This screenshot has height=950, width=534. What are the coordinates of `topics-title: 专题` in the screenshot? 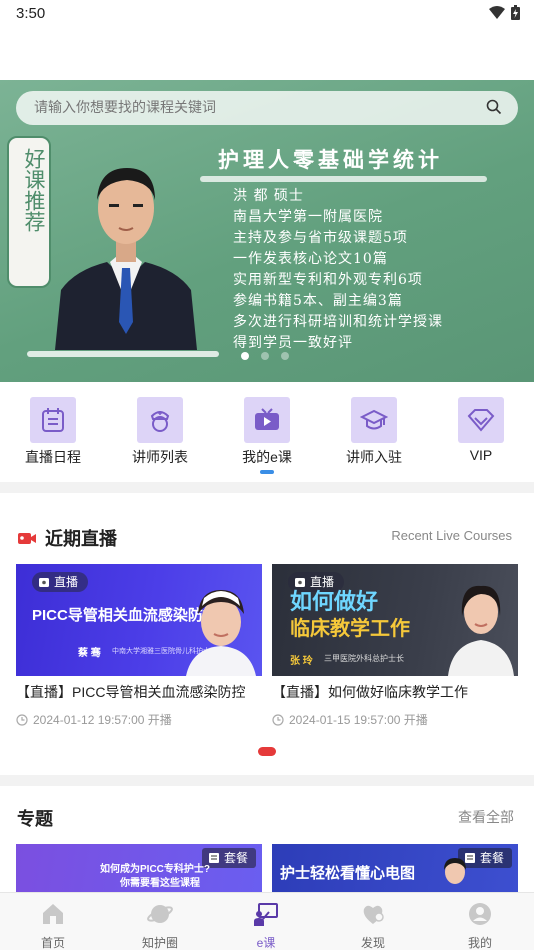 It's located at (35, 819).